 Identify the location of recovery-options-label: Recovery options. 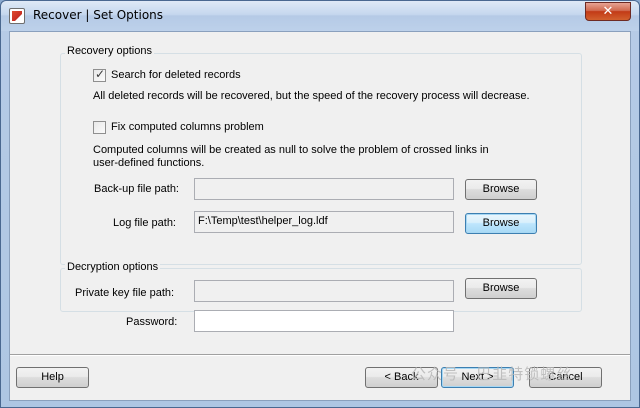
(109, 51).